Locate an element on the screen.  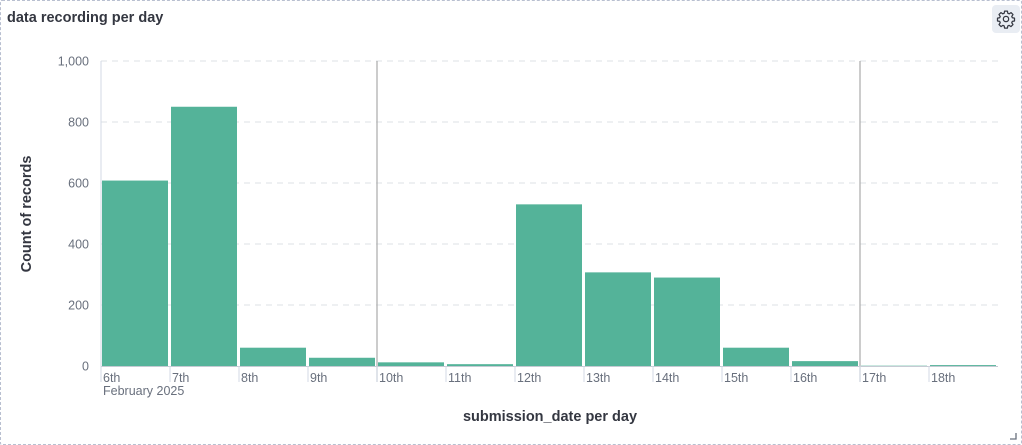
y-tick-label: 800 is located at coordinates (78, 123).